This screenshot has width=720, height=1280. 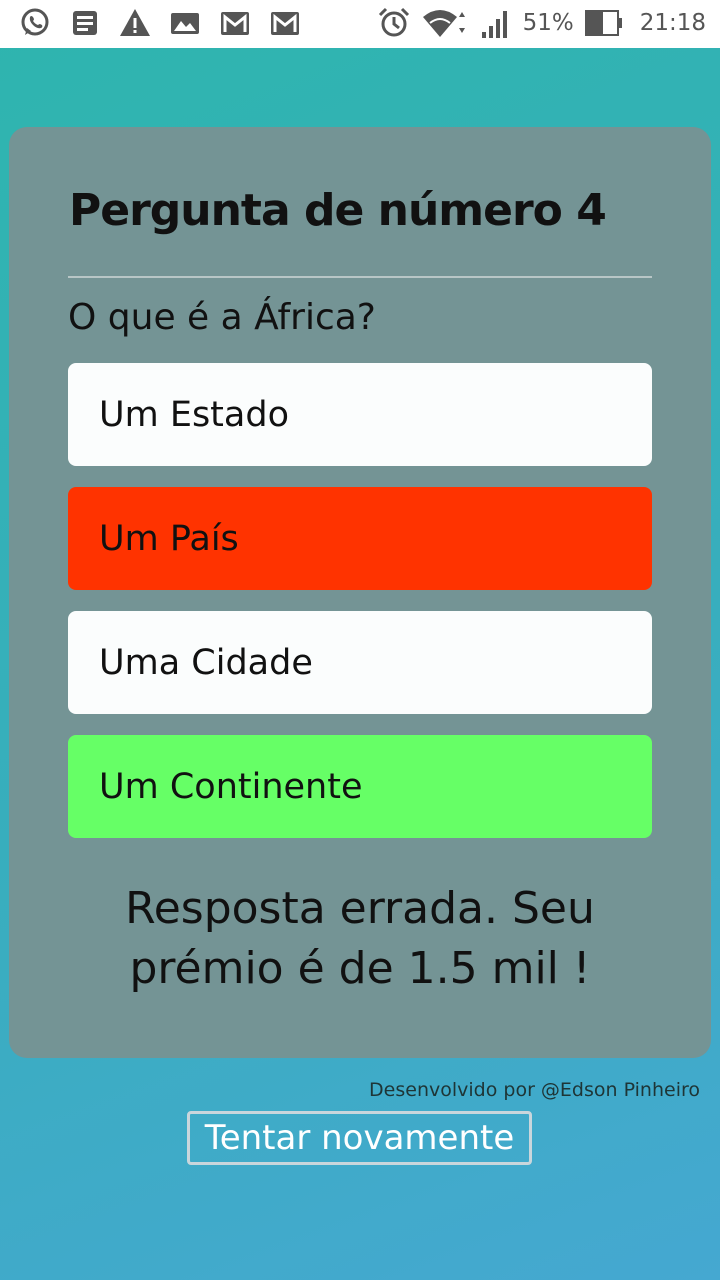 I want to click on battery-icon, so click(x=604, y=23).